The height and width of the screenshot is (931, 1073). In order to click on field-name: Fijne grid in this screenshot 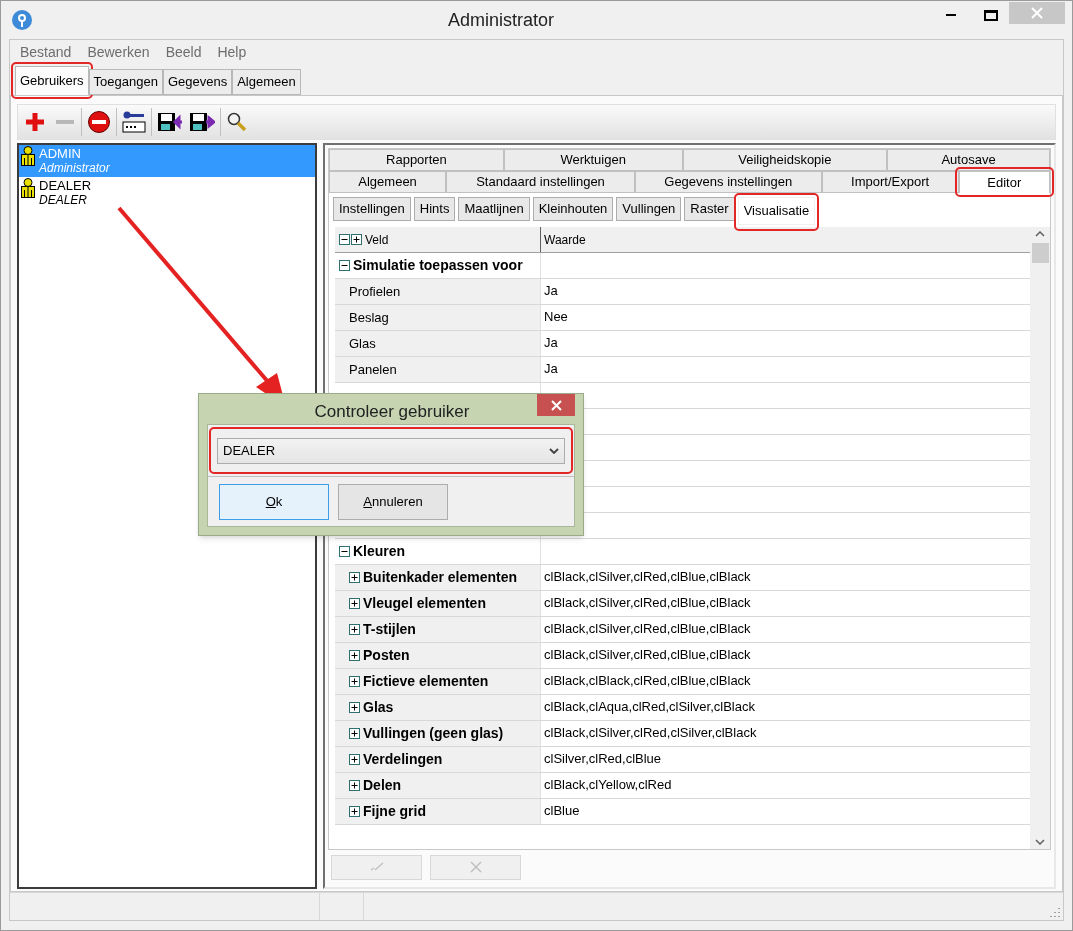, I will do `click(394, 811)`.